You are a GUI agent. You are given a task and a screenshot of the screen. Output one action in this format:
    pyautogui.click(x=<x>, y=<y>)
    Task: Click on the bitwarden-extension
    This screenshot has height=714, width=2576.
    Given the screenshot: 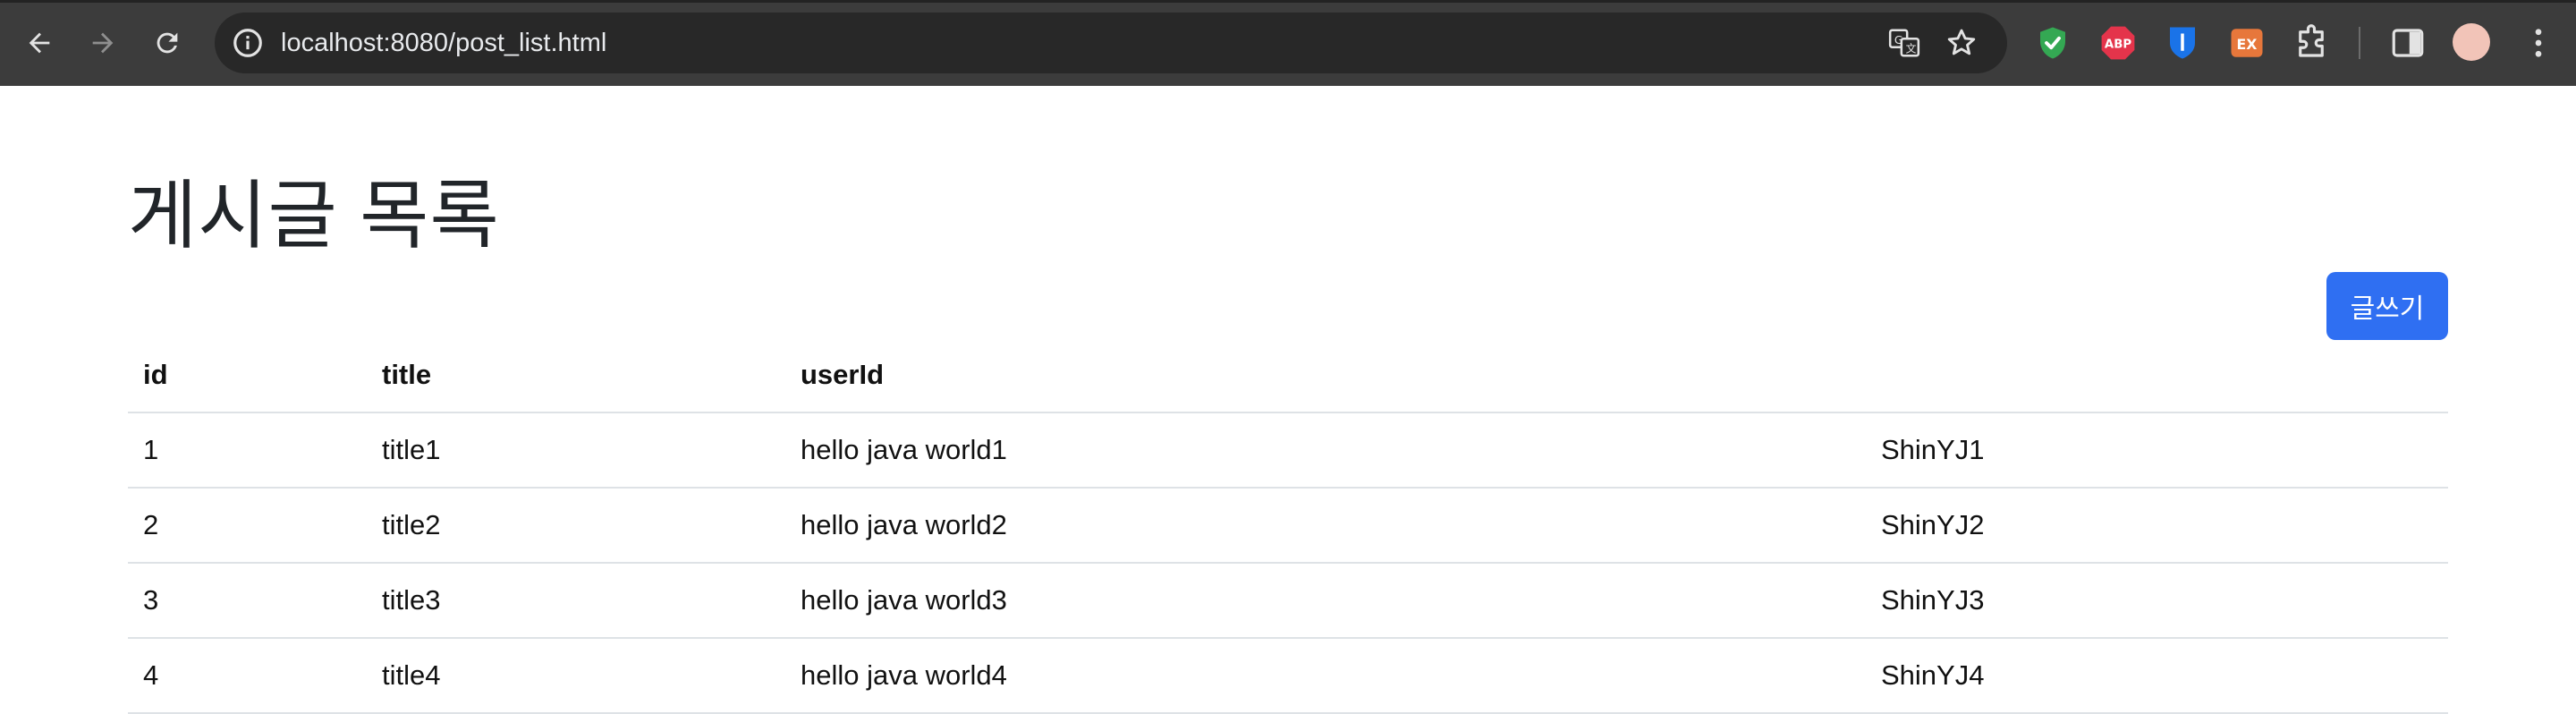 What is the action you would take?
    pyautogui.click(x=2182, y=43)
    